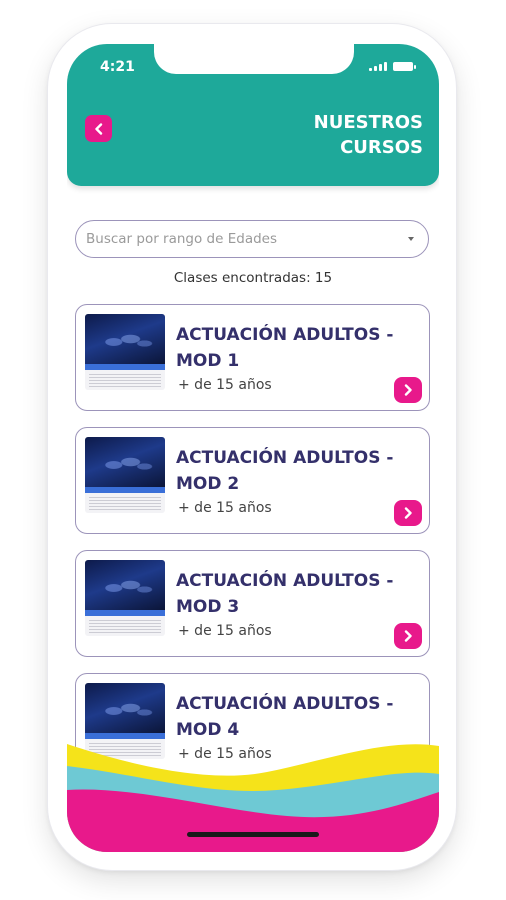 Image resolution: width=506 pixels, height=900 pixels. Describe the element at coordinates (285, 348) in the screenshot. I see `course-title: ACTUACIÓN ADULTOS - MOD 1` at that location.